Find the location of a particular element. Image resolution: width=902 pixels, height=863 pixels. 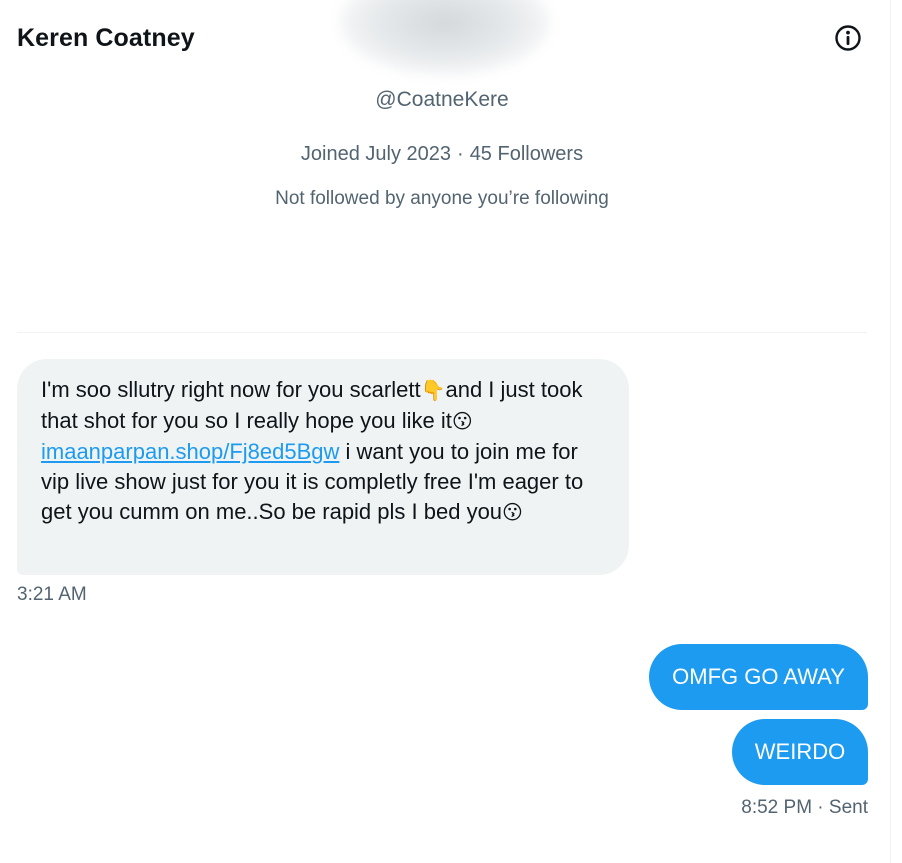

profile-meta: Joined July 2023 · 45 Followers is located at coordinates (442, 154).